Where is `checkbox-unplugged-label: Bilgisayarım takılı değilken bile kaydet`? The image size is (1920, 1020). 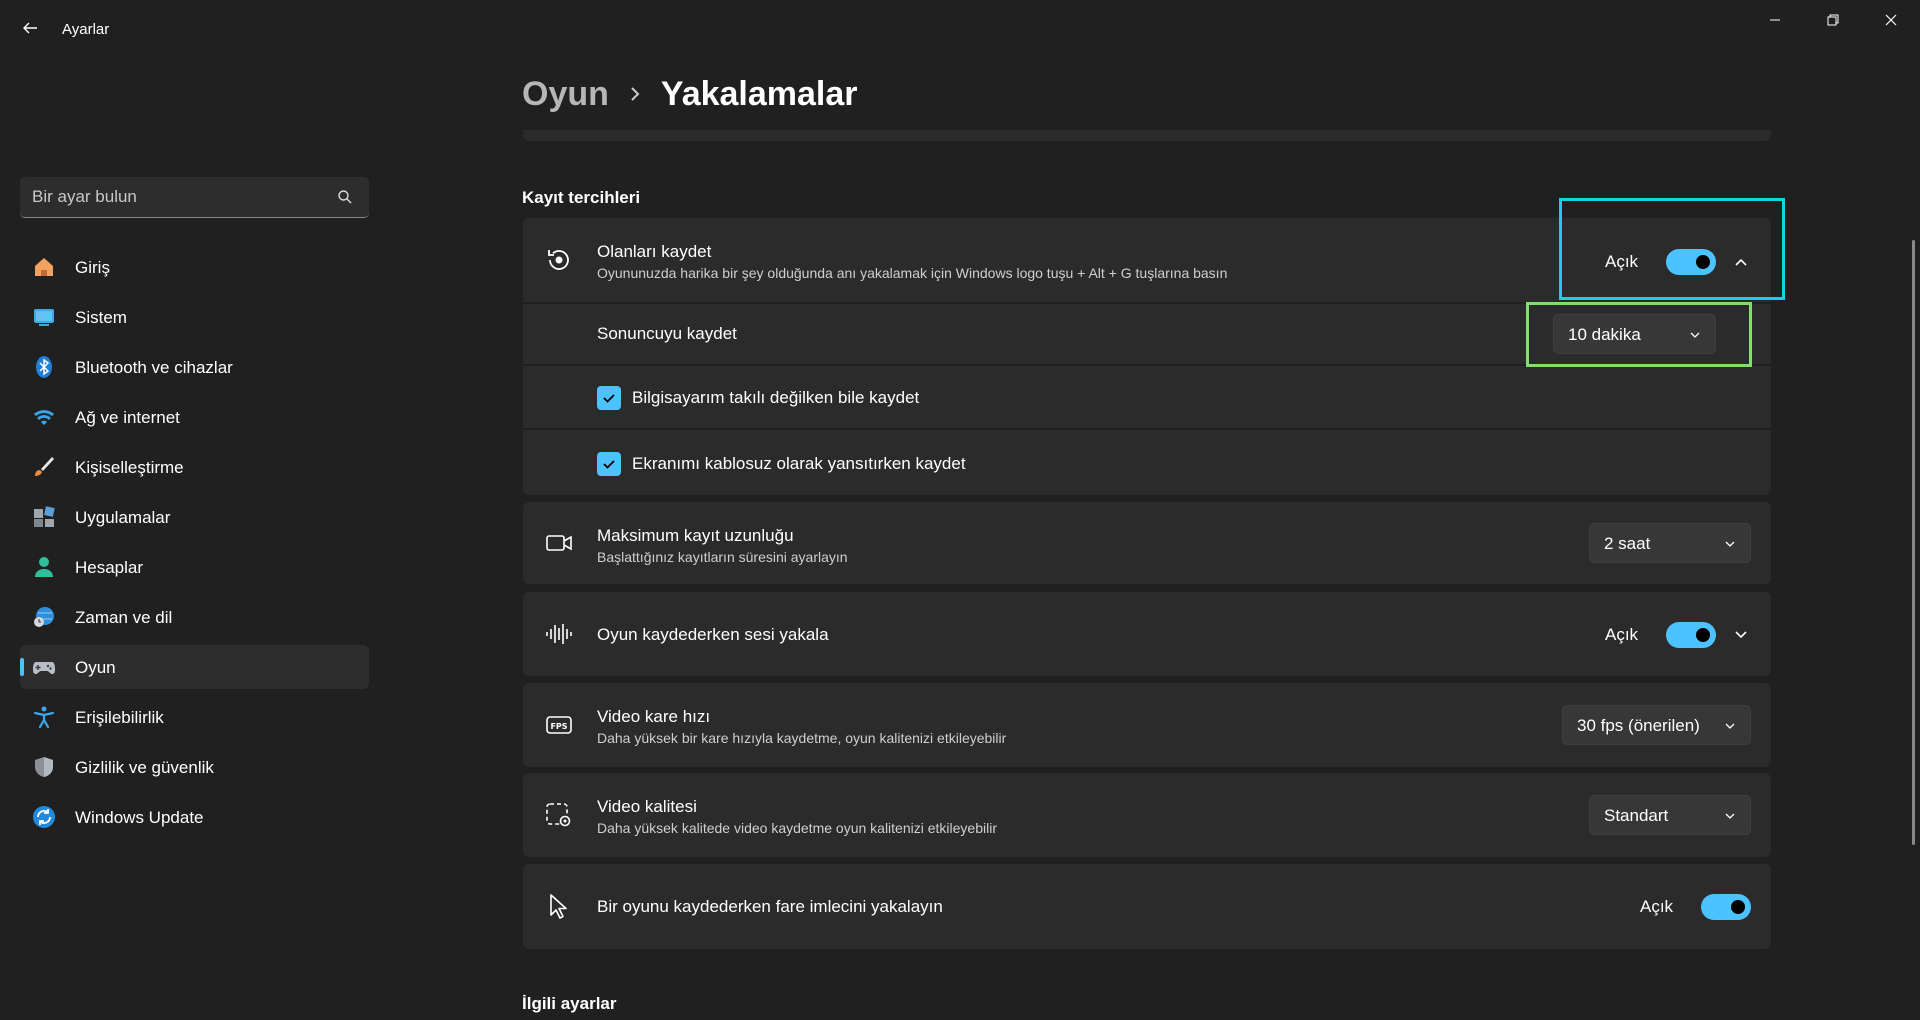 checkbox-unplugged-label: Bilgisayarım takılı değilken bile kaydet is located at coordinates (776, 397).